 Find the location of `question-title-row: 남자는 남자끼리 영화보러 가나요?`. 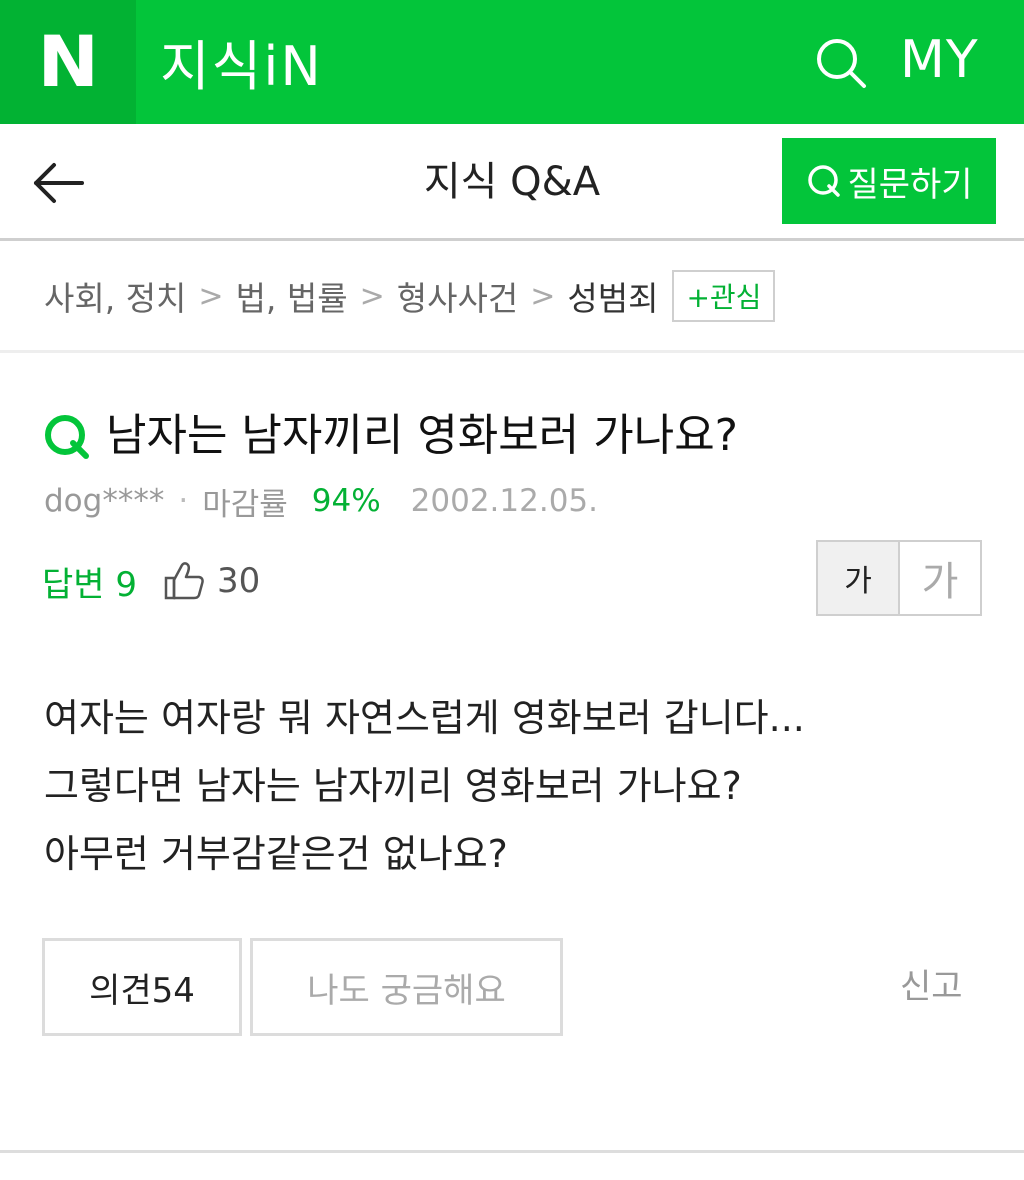

question-title-row: 남자는 남자끼리 영화보러 가나요? is located at coordinates (390, 436).